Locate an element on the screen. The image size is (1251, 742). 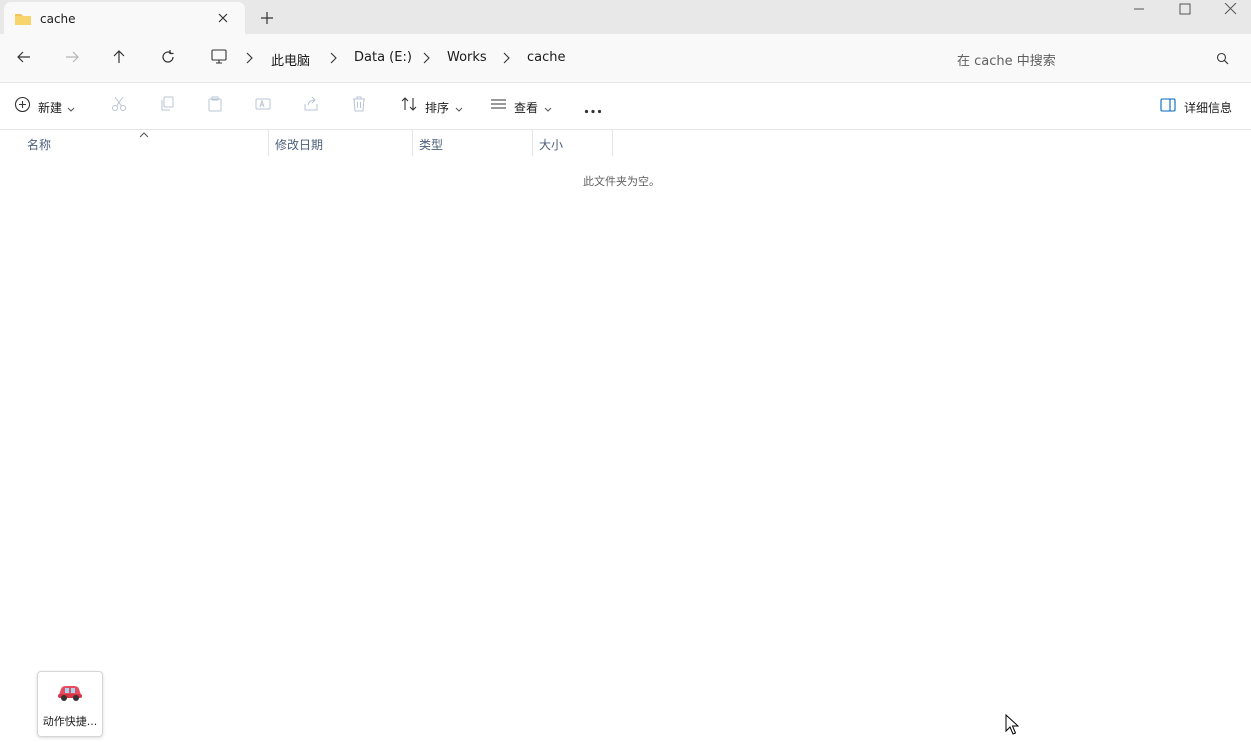
search-box: 在 cache 中搜索 is located at coordinates (1095, 58).